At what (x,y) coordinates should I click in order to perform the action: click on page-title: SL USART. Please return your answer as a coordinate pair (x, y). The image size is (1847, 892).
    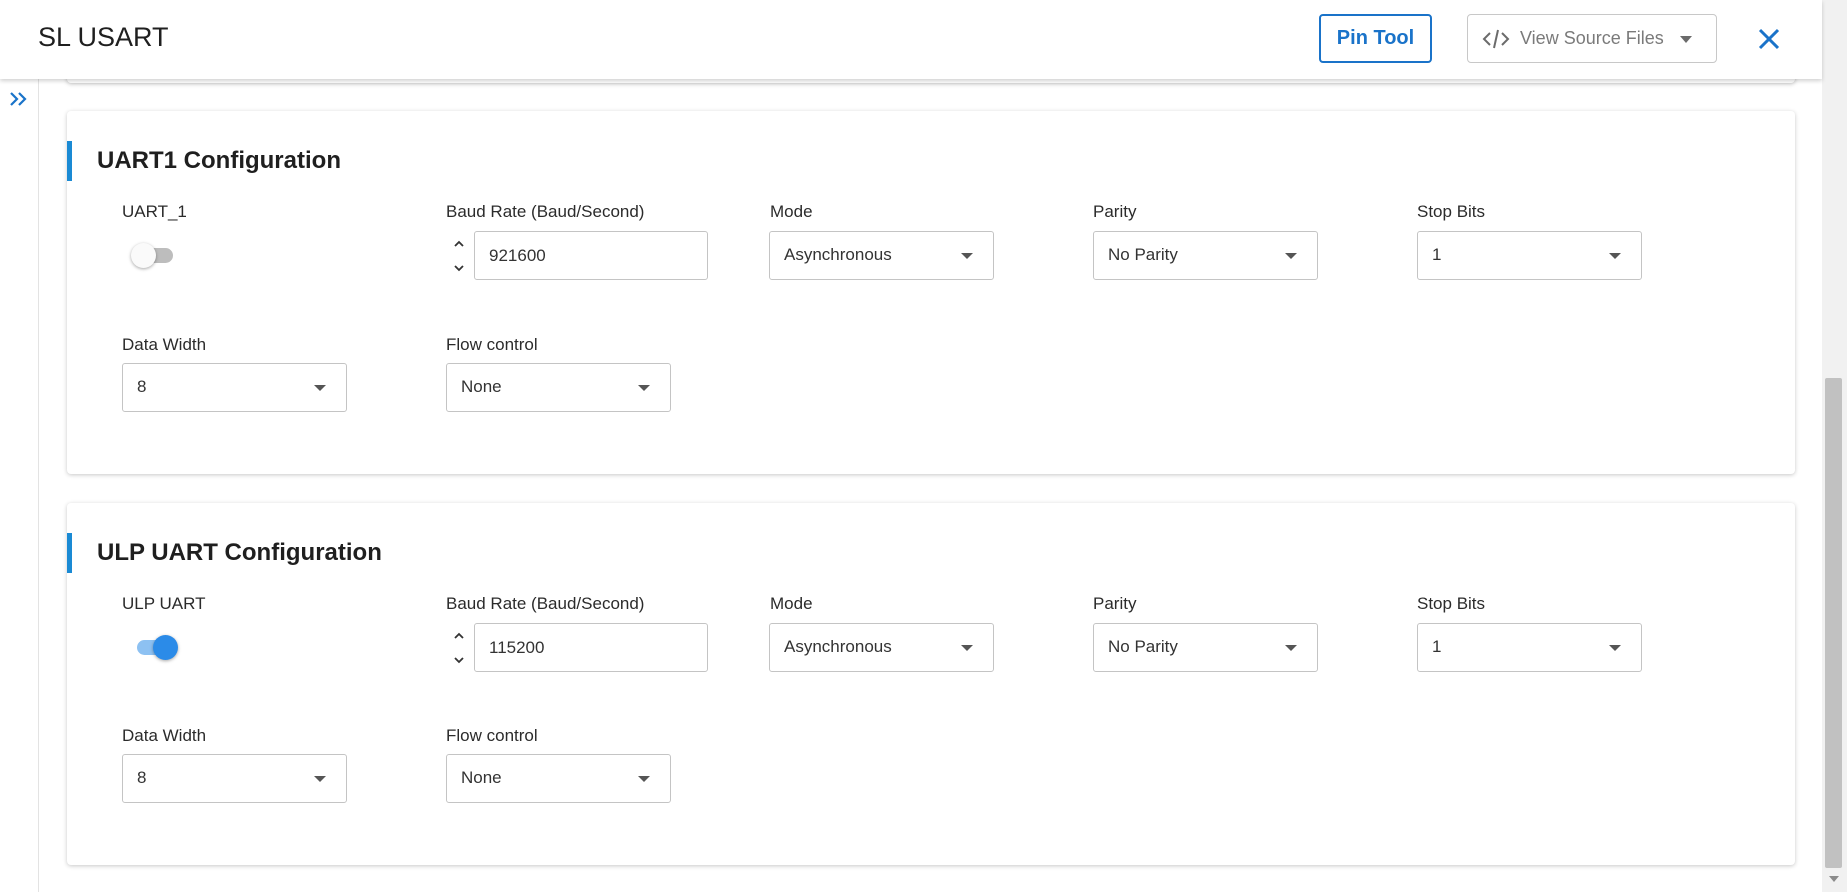
    Looking at the image, I should click on (103, 37).